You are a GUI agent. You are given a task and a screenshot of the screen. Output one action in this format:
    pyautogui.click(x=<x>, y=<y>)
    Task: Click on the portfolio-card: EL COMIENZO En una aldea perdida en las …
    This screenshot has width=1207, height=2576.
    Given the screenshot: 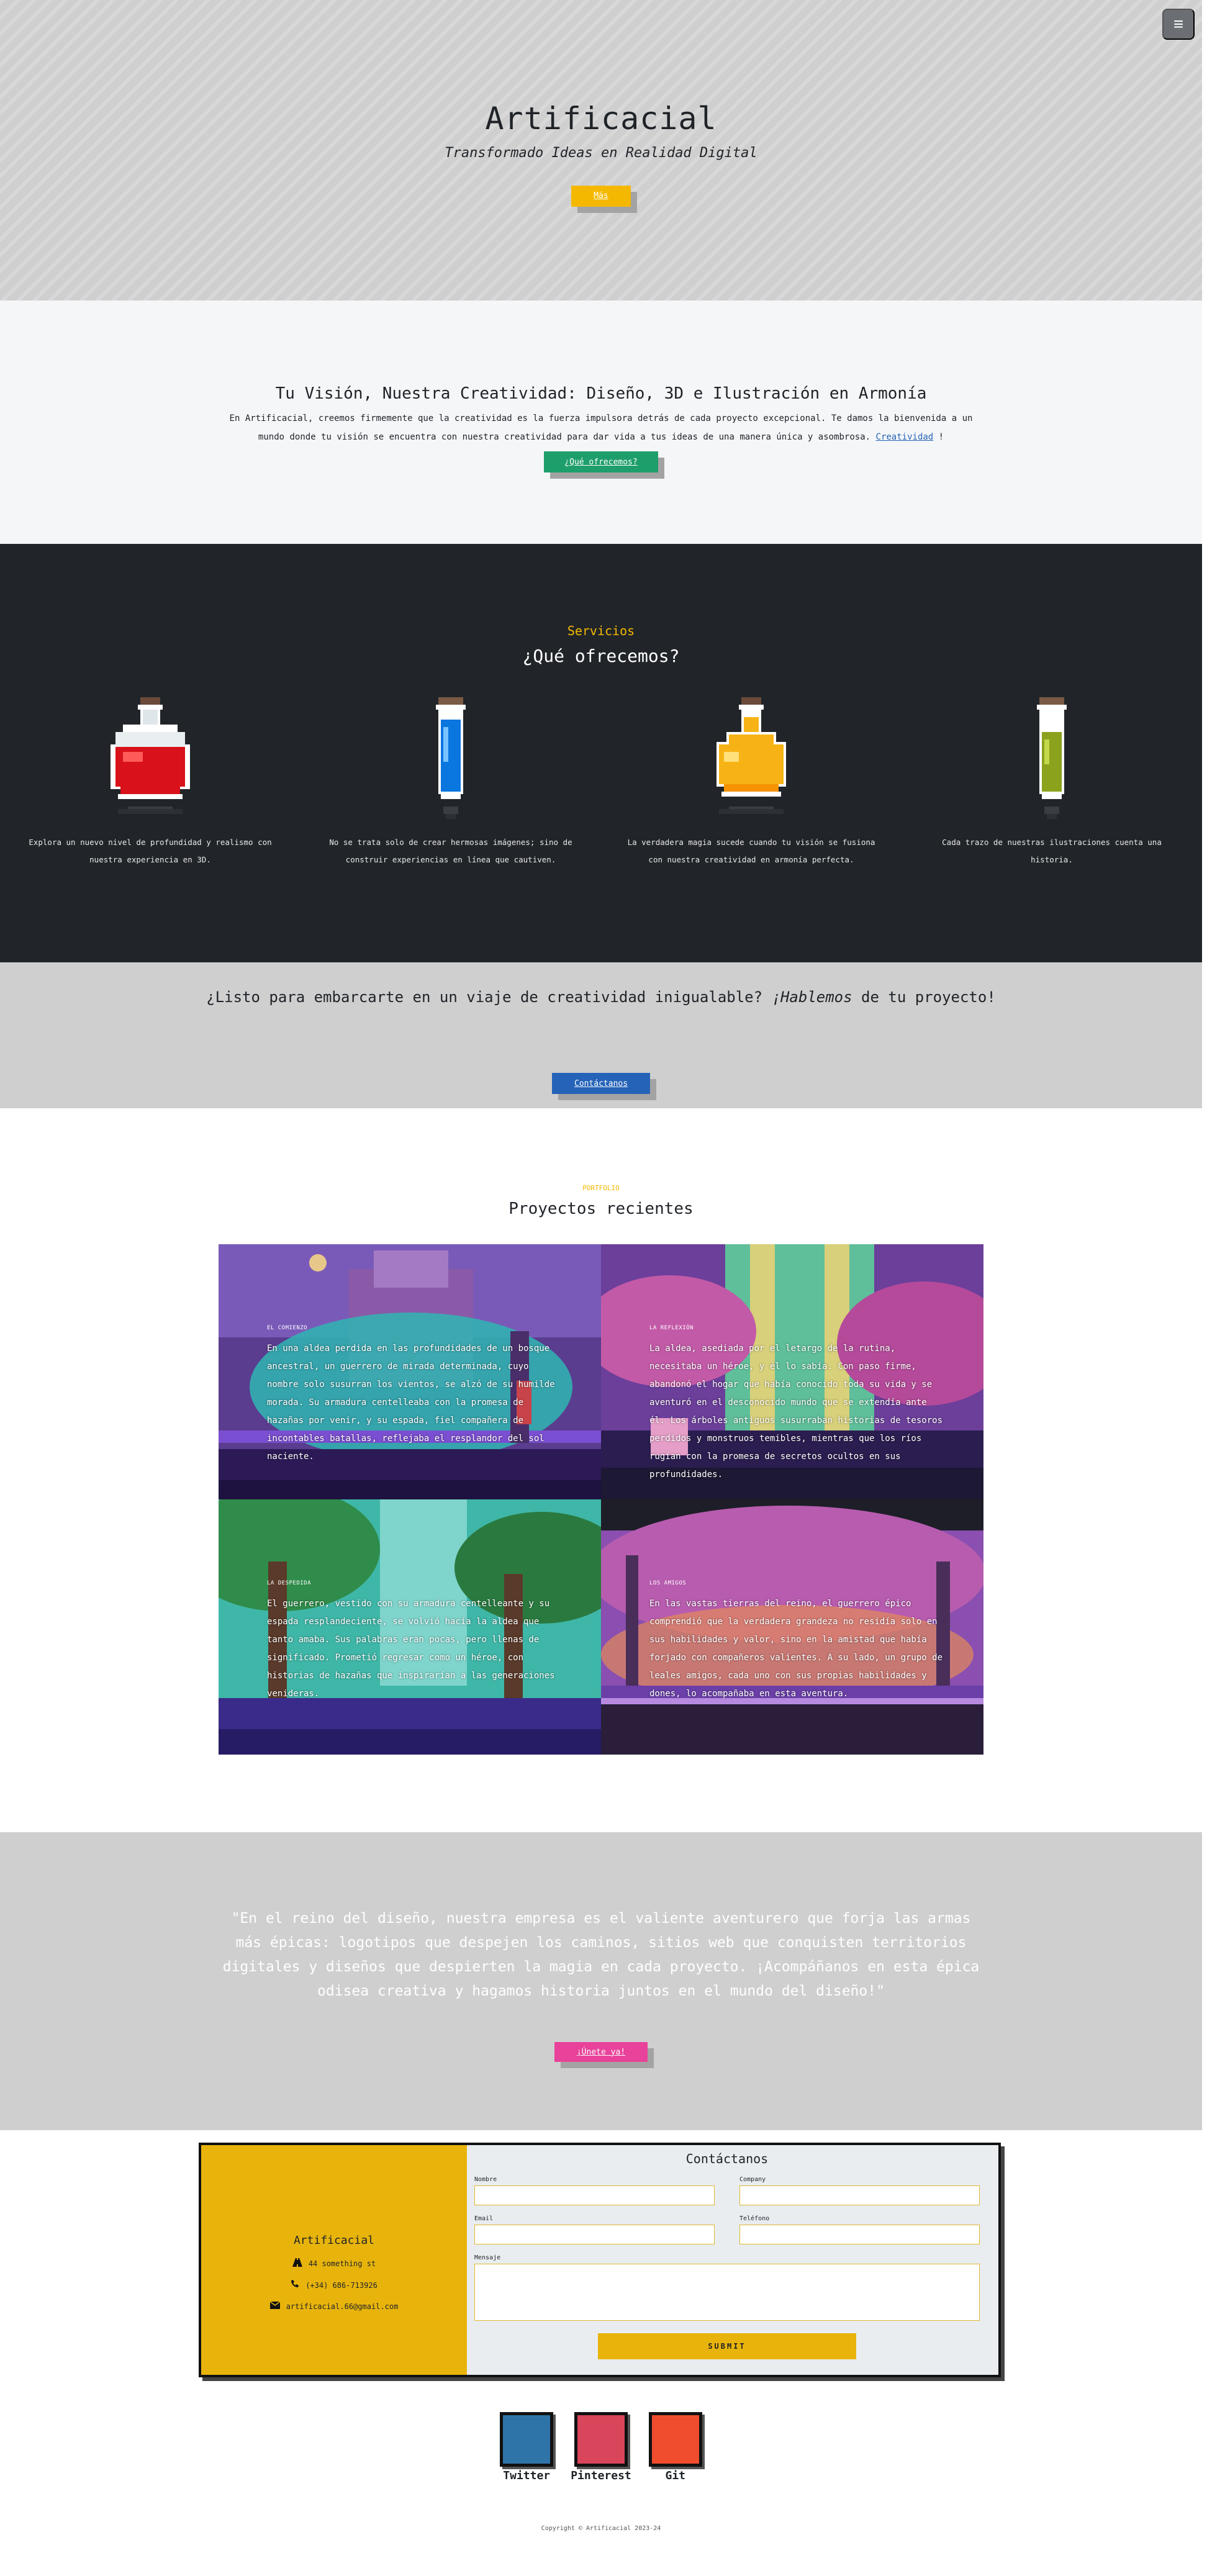 What is the action you would take?
    pyautogui.click(x=410, y=1371)
    